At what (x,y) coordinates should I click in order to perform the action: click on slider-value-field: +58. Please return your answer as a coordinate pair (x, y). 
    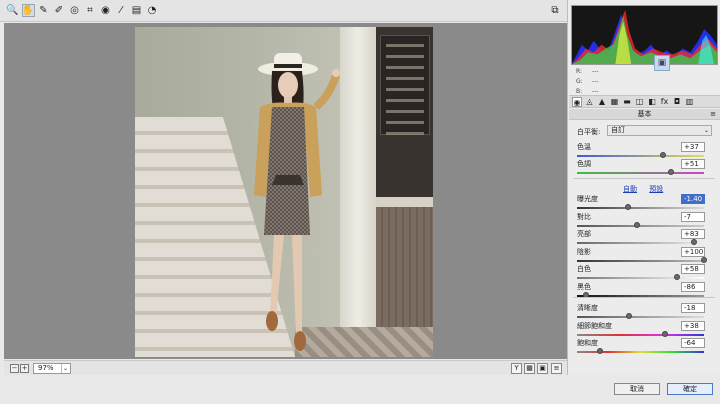
    Looking at the image, I should click on (693, 269).